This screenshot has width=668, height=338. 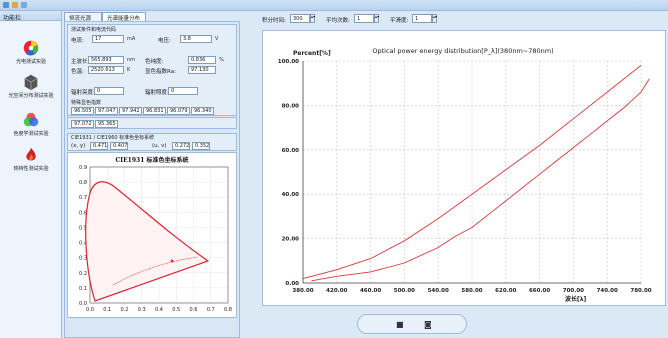 I want to click on sidebar-item-label: 光电测试实验, so click(x=30, y=62).